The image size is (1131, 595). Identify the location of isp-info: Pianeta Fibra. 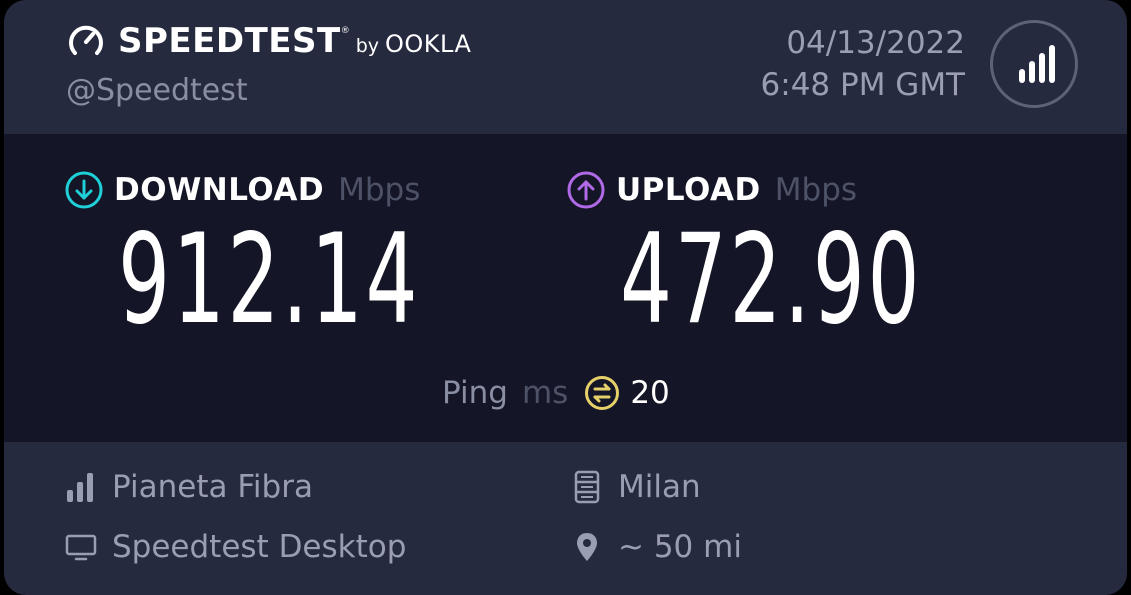
(188, 487).